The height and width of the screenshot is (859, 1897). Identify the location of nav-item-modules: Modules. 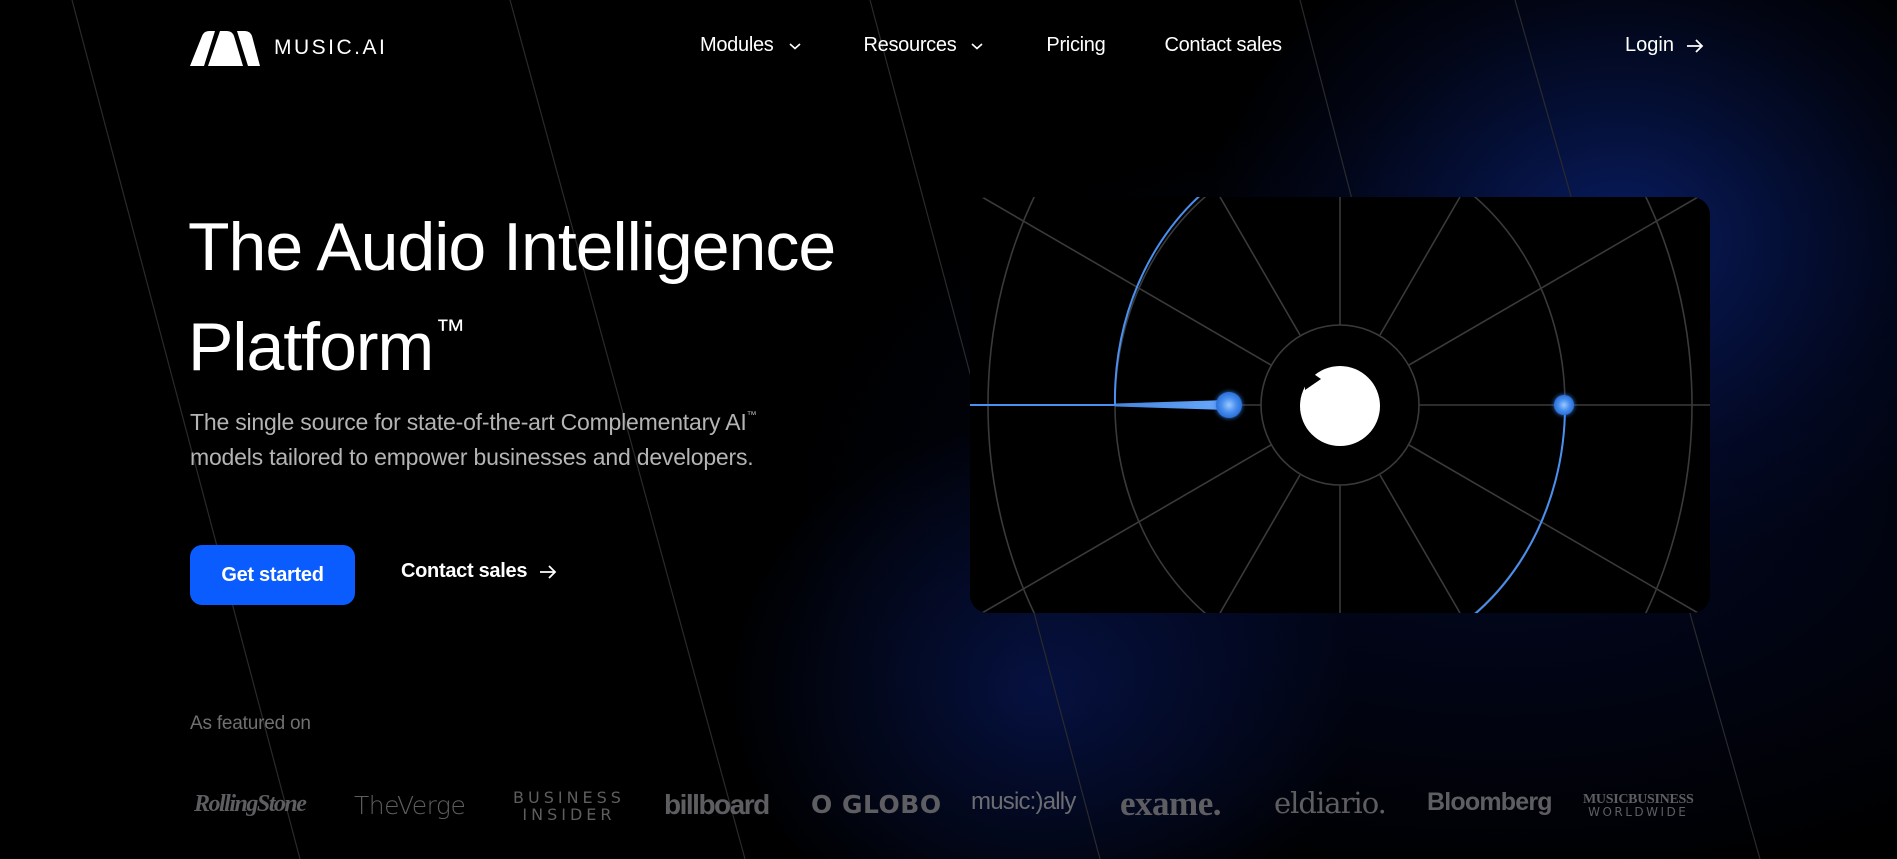
(751, 45).